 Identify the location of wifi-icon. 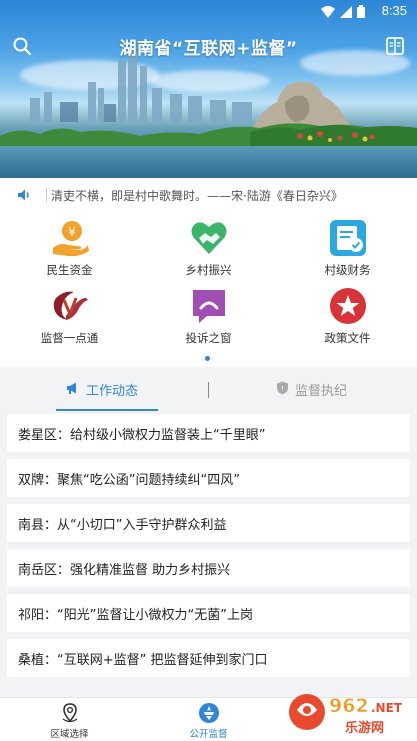
(328, 11).